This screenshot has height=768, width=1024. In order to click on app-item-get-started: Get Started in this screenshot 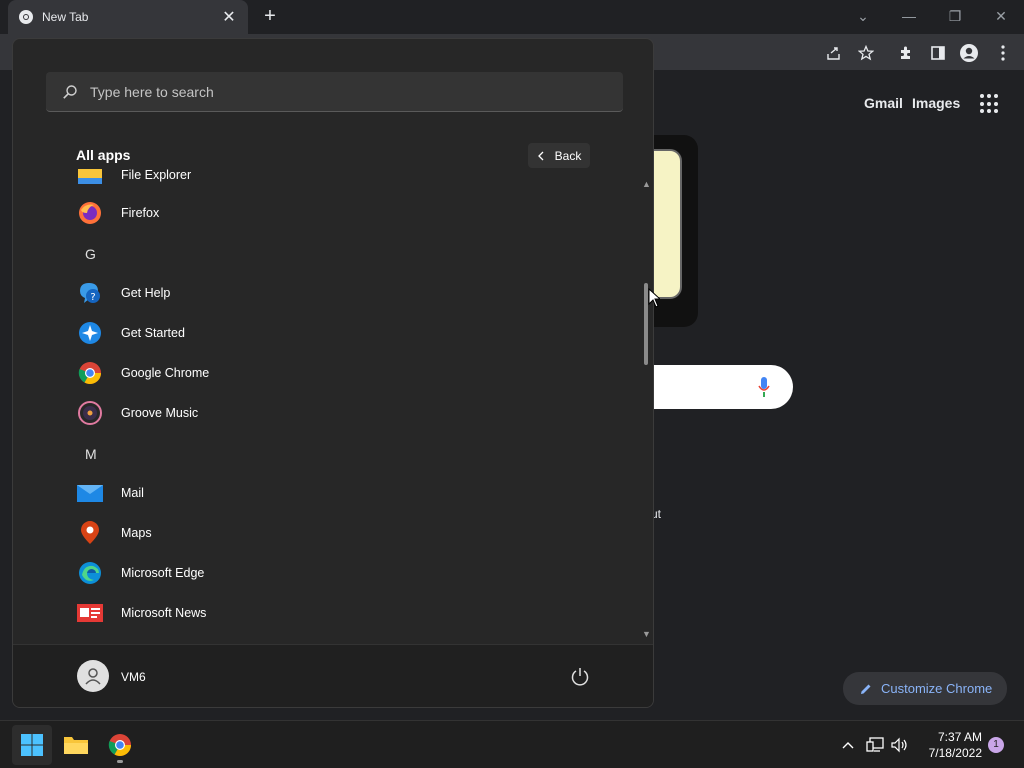, I will do `click(343, 333)`.